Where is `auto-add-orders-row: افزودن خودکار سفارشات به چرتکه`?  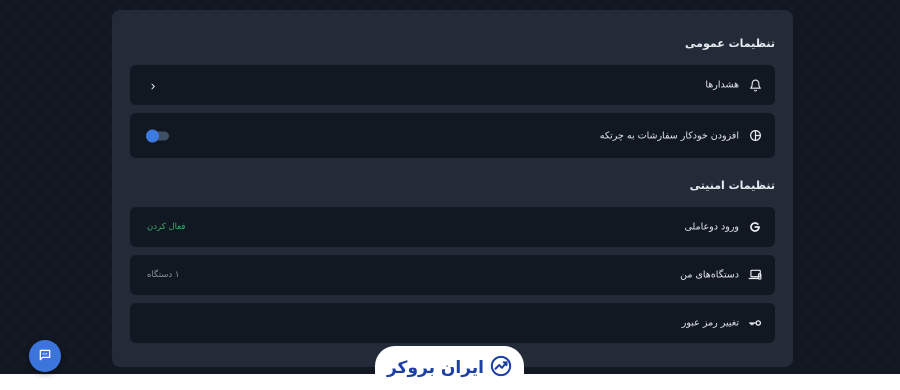 auto-add-orders-row: افزودن خودکار سفارشات به چرتکه is located at coordinates (452, 135).